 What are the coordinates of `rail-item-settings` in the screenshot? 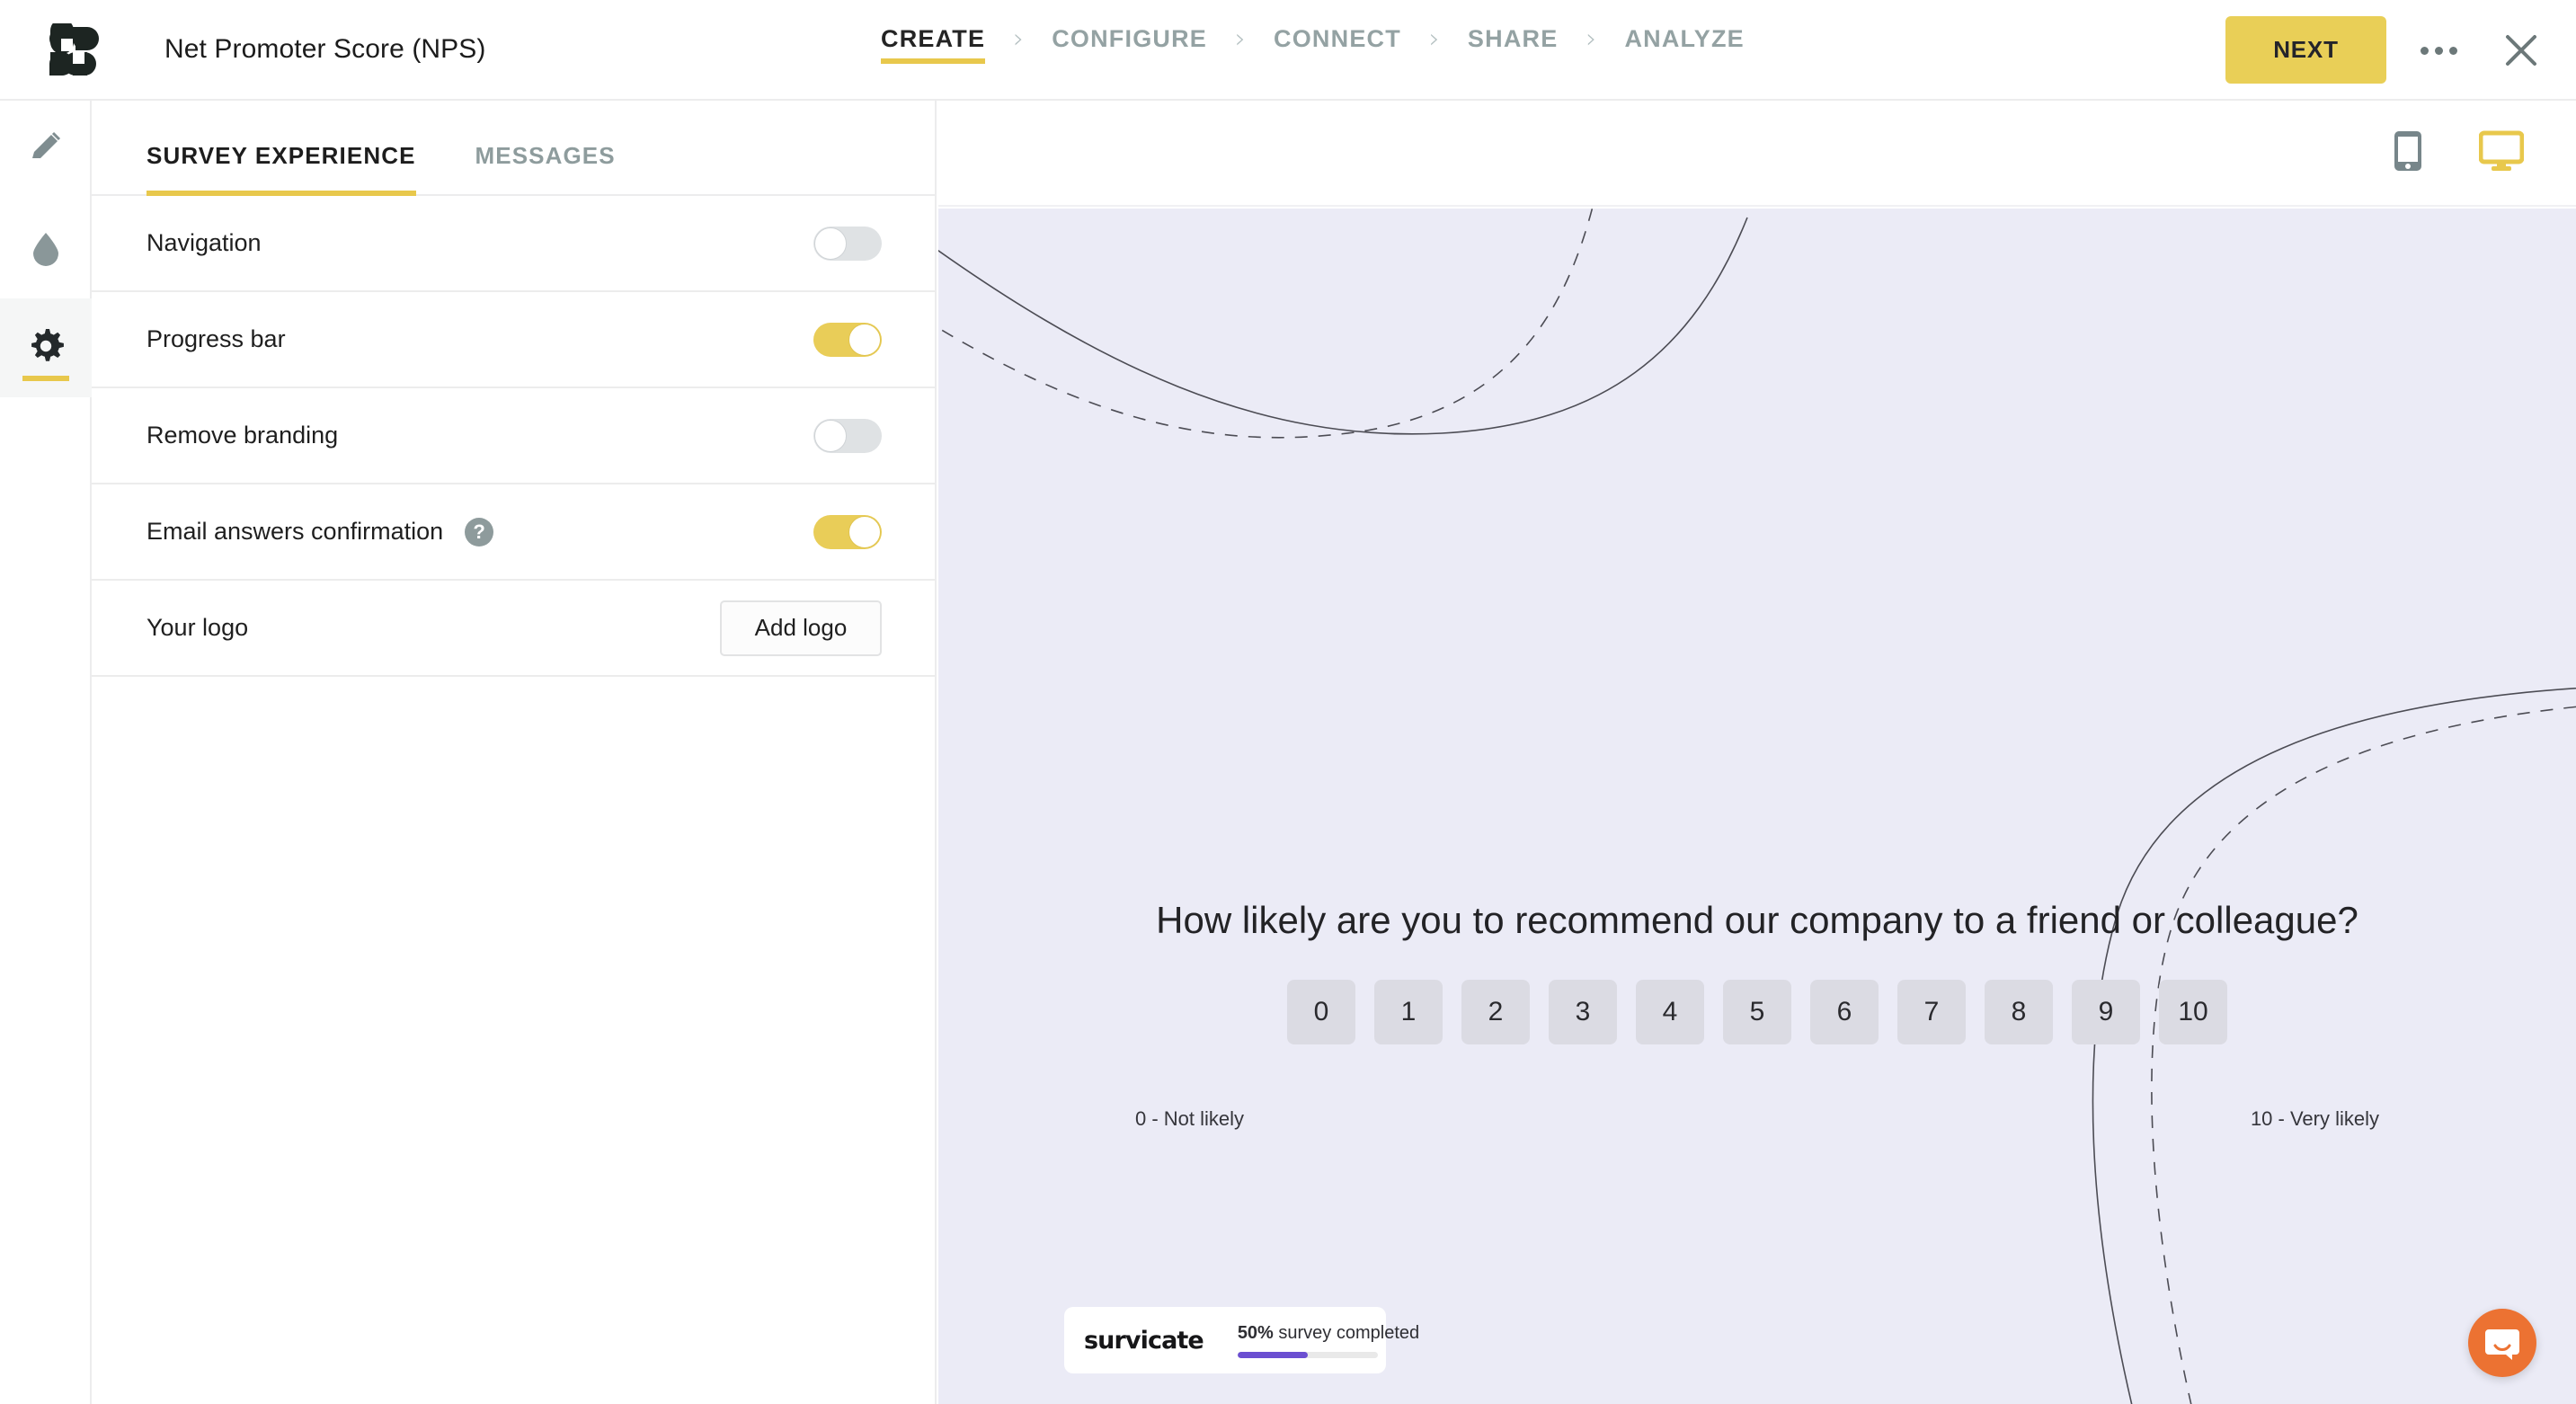 It's located at (46, 347).